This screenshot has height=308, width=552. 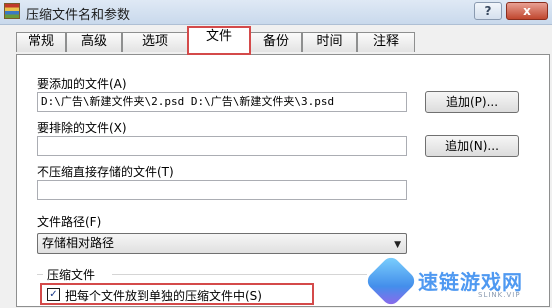 I want to click on tab-backup: 备份, so click(x=276, y=42).